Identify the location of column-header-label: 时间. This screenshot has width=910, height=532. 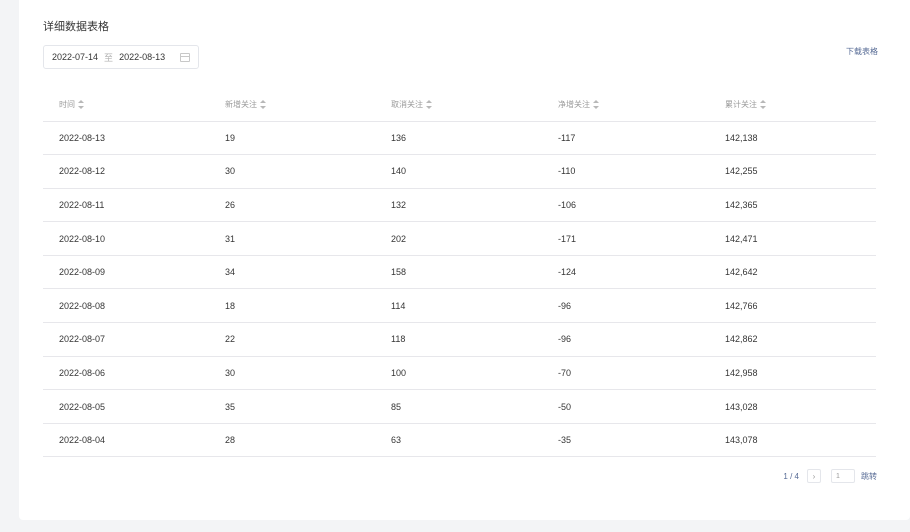
(67, 104).